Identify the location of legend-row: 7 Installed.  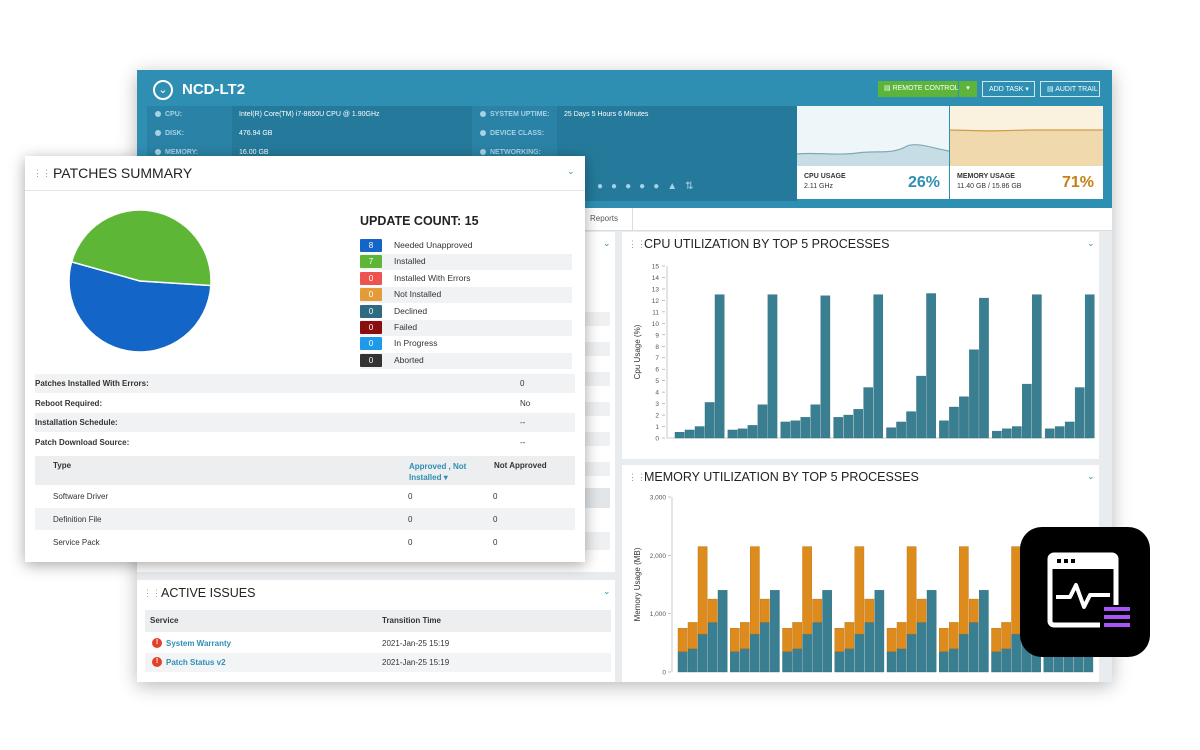
(466, 262).